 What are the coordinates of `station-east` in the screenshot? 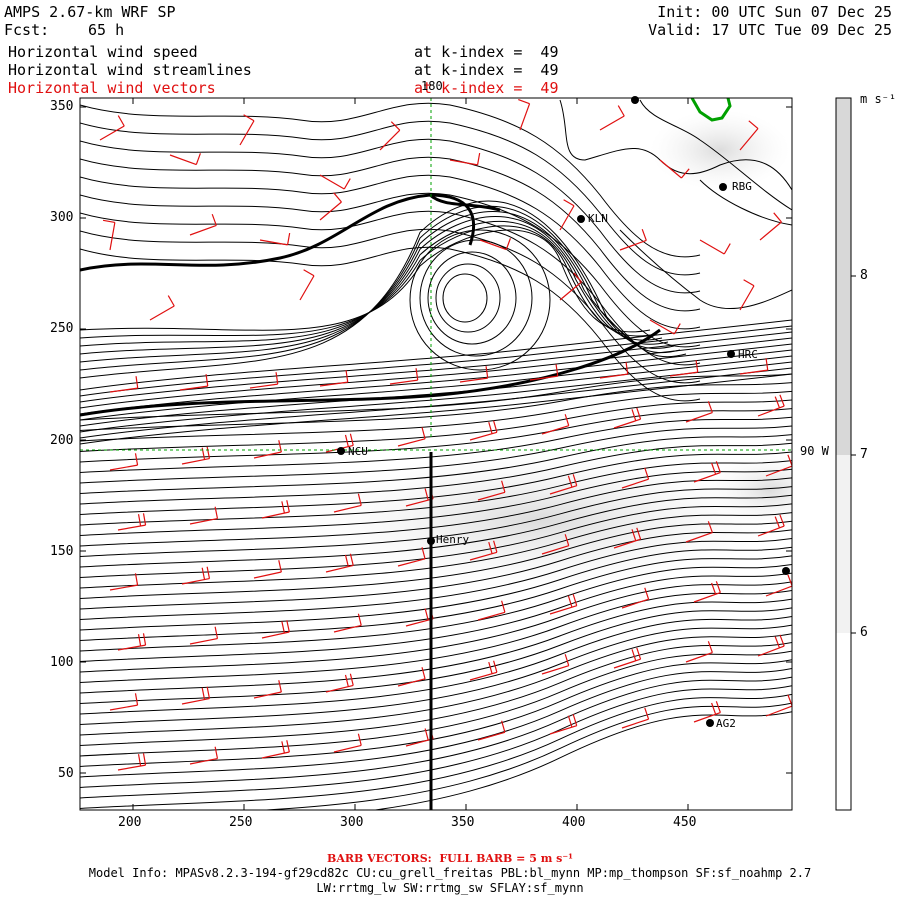 It's located at (786, 571).